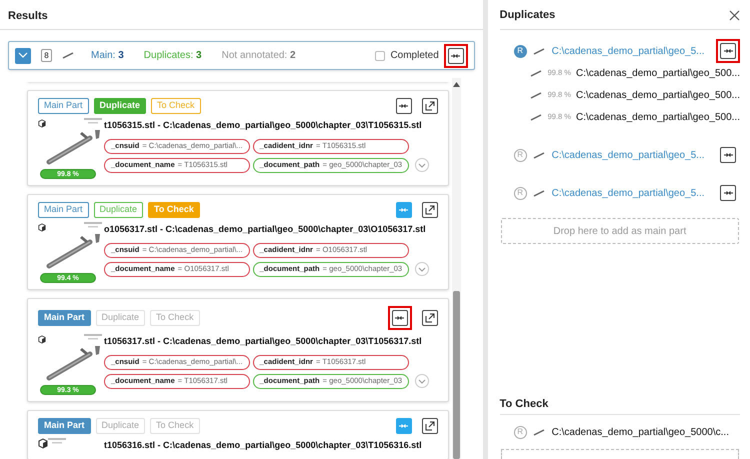 The width and height of the screenshot is (750, 459). What do you see at coordinates (241, 15) in the screenshot?
I see `panel-title: Results` at bounding box center [241, 15].